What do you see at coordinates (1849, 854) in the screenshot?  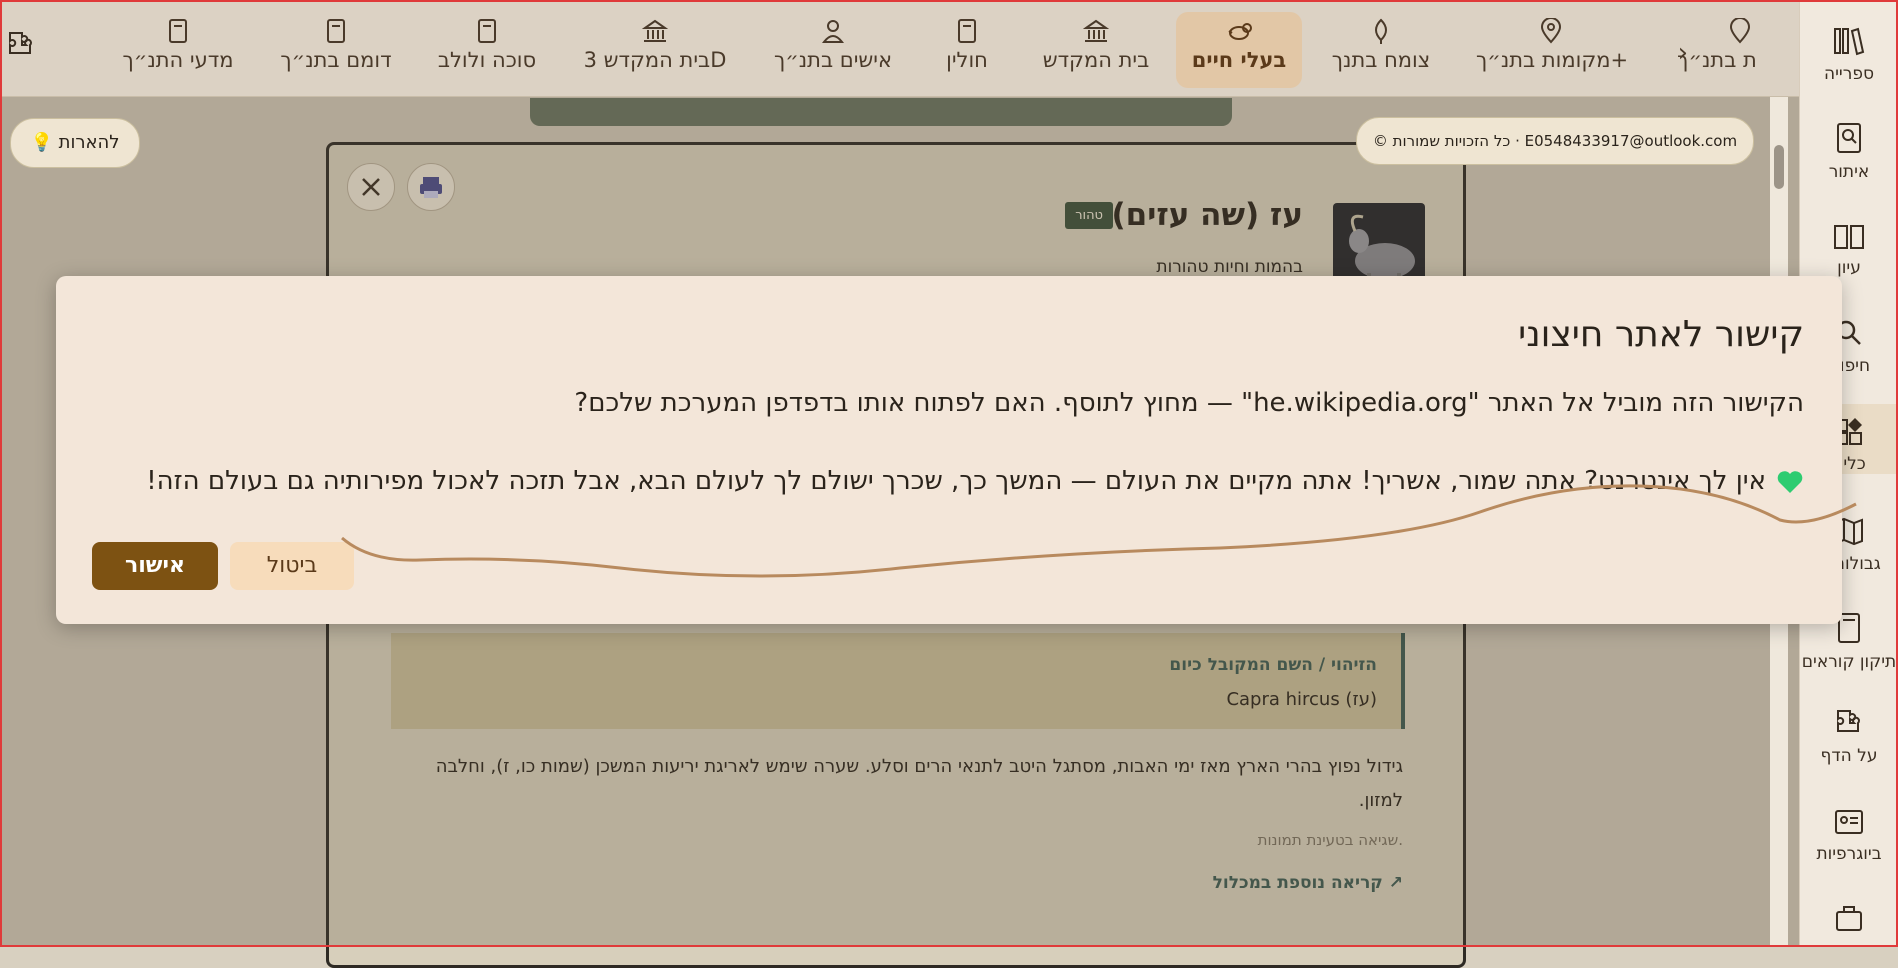 I see `sidebar-item-label: ביוגרפיות` at bounding box center [1849, 854].